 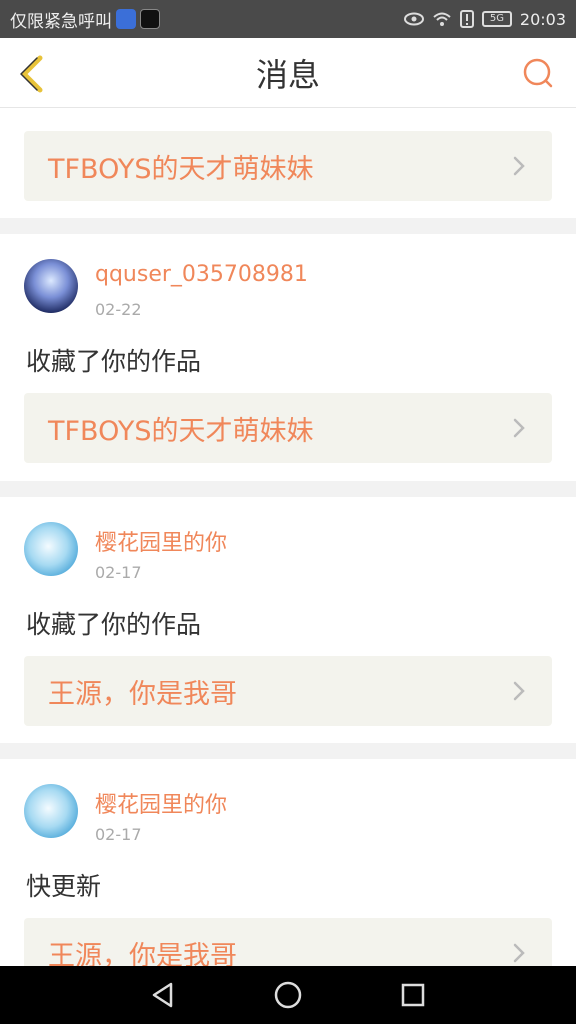 I want to click on alert-icon, so click(x=466, y=19).